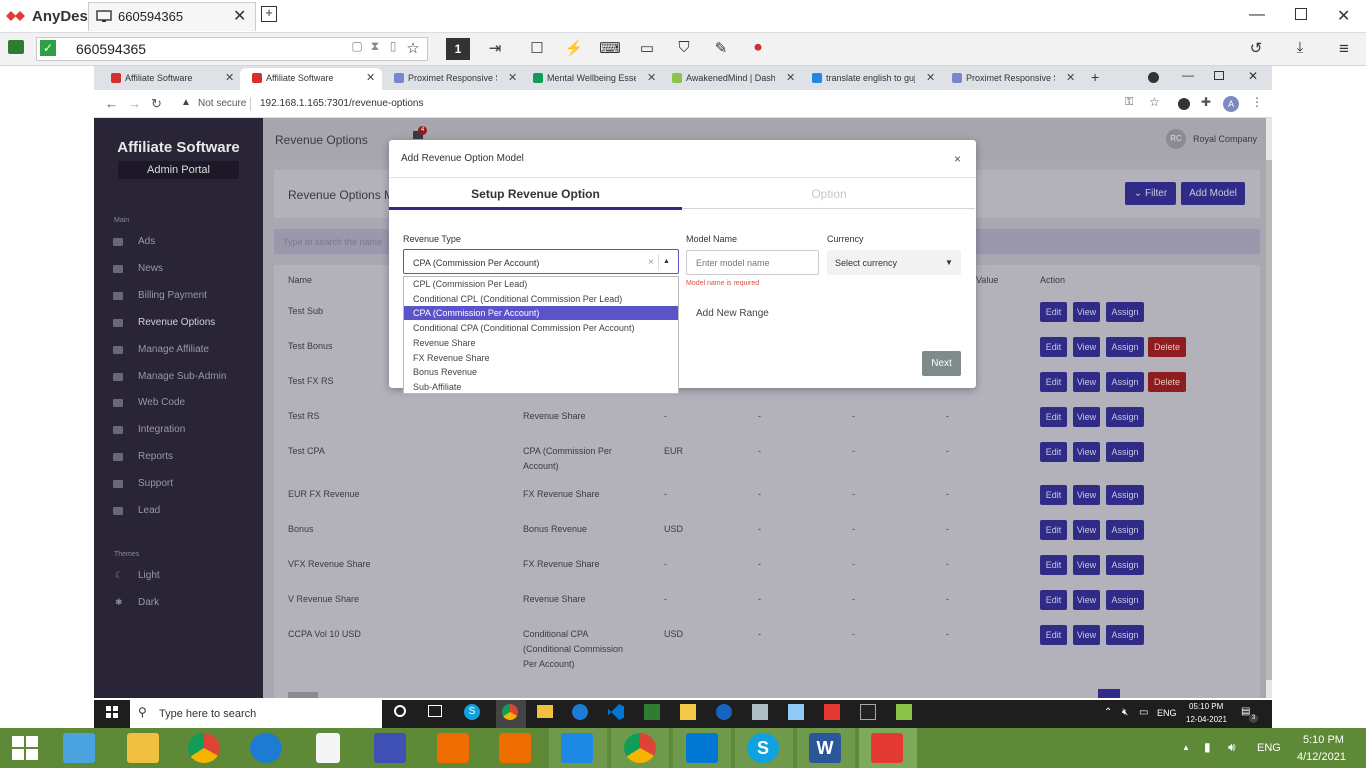 This screenshot has height=768, width=1366. What do you see at coordinates (1143, 712) in the screenshot?
I see `network-icon: ▭` at bounding box center [1143, 712].